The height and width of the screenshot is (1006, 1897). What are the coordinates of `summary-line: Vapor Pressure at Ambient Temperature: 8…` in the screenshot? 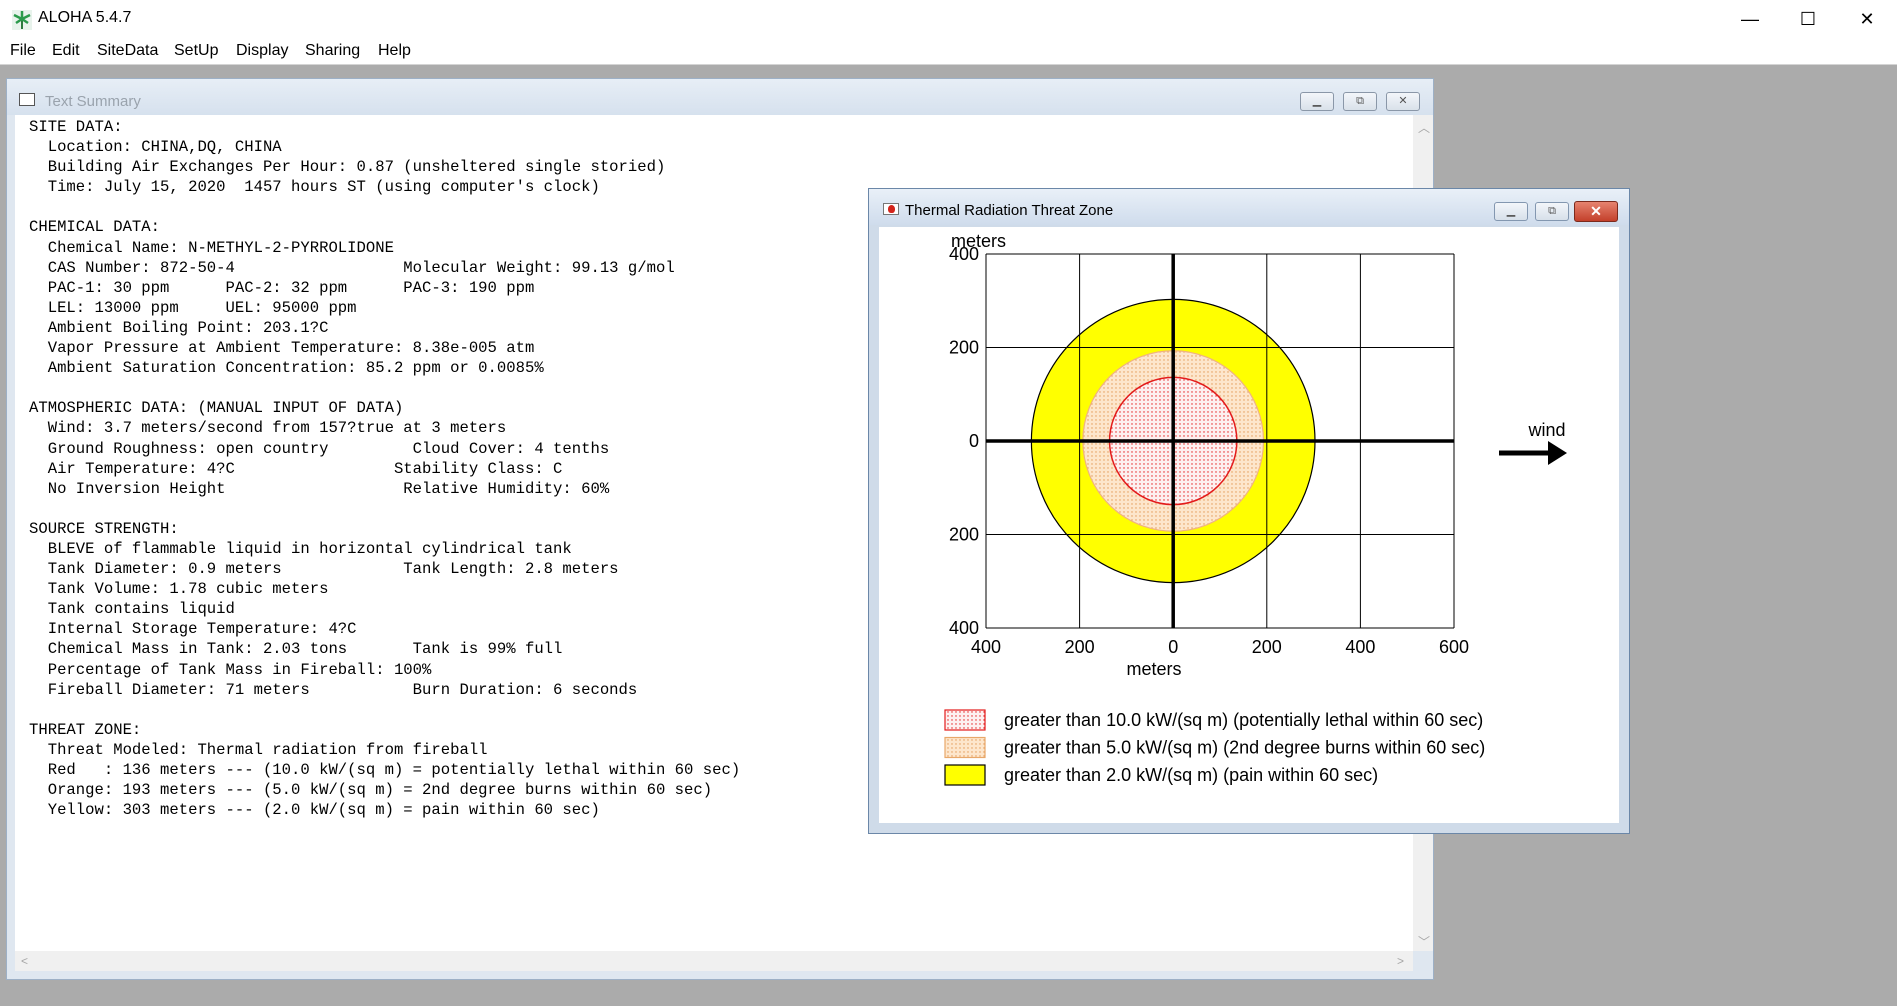 It's located at (282, 348).